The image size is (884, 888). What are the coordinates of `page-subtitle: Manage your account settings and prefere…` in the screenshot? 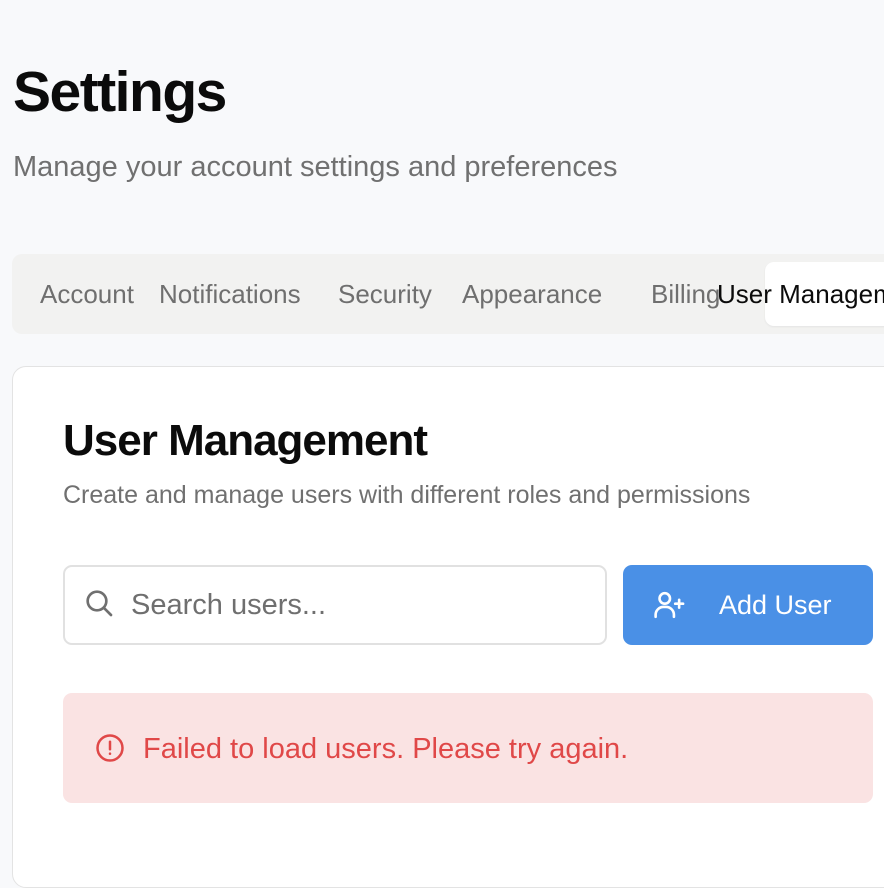 It's located at (315, 167).